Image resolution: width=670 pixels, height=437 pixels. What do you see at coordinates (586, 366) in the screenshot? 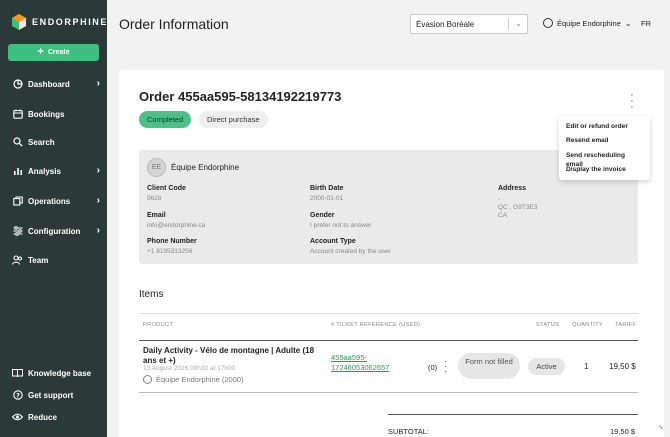
I see `item-quantity: 1` at bounding box center [586, 366].